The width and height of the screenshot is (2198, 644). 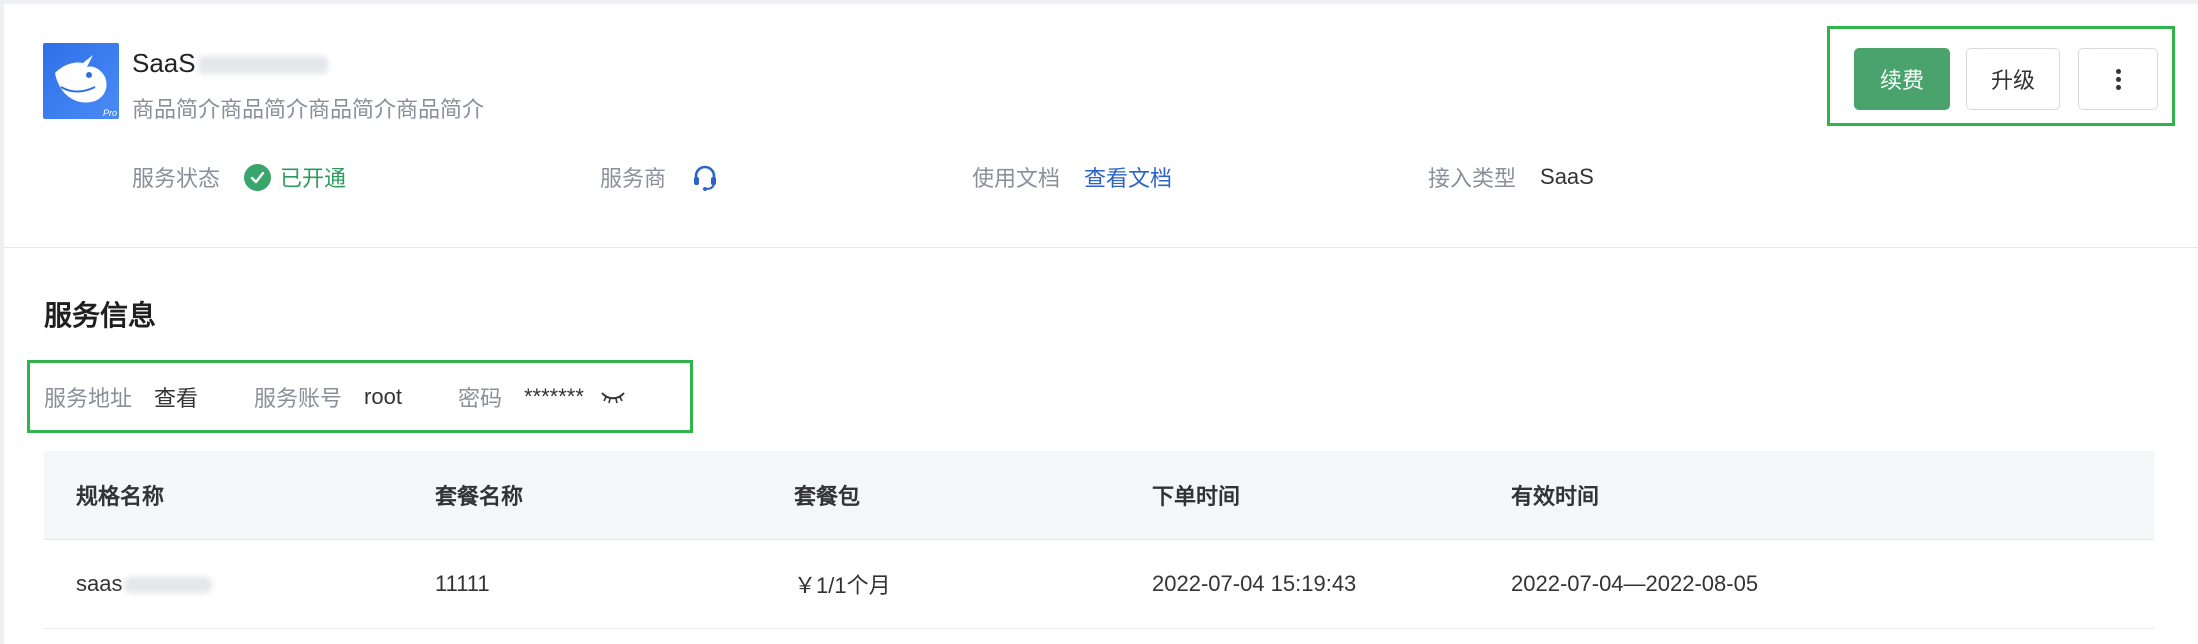 What do you see at coordinates (1016, 178) in the screenshot?
I see `usage-docs-label: 使用文档` at bounding box center [1016, 178].